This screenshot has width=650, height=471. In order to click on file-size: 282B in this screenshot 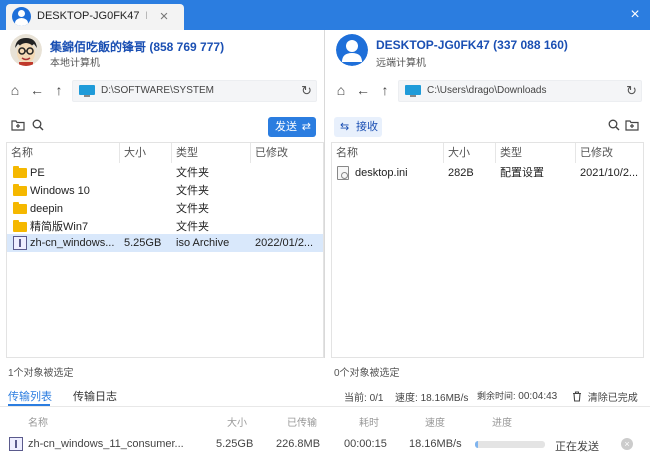, I will do `click(461, 173)`.